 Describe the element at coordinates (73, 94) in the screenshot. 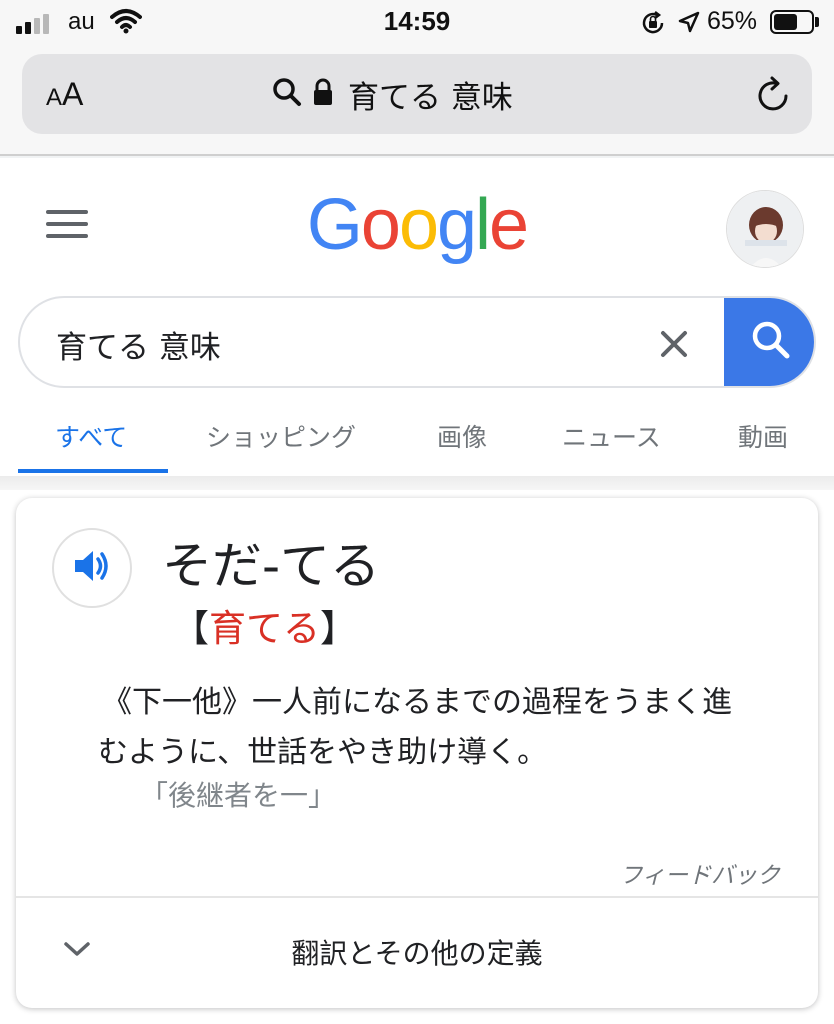

I see `text-size-large-glyph: A` at that location.